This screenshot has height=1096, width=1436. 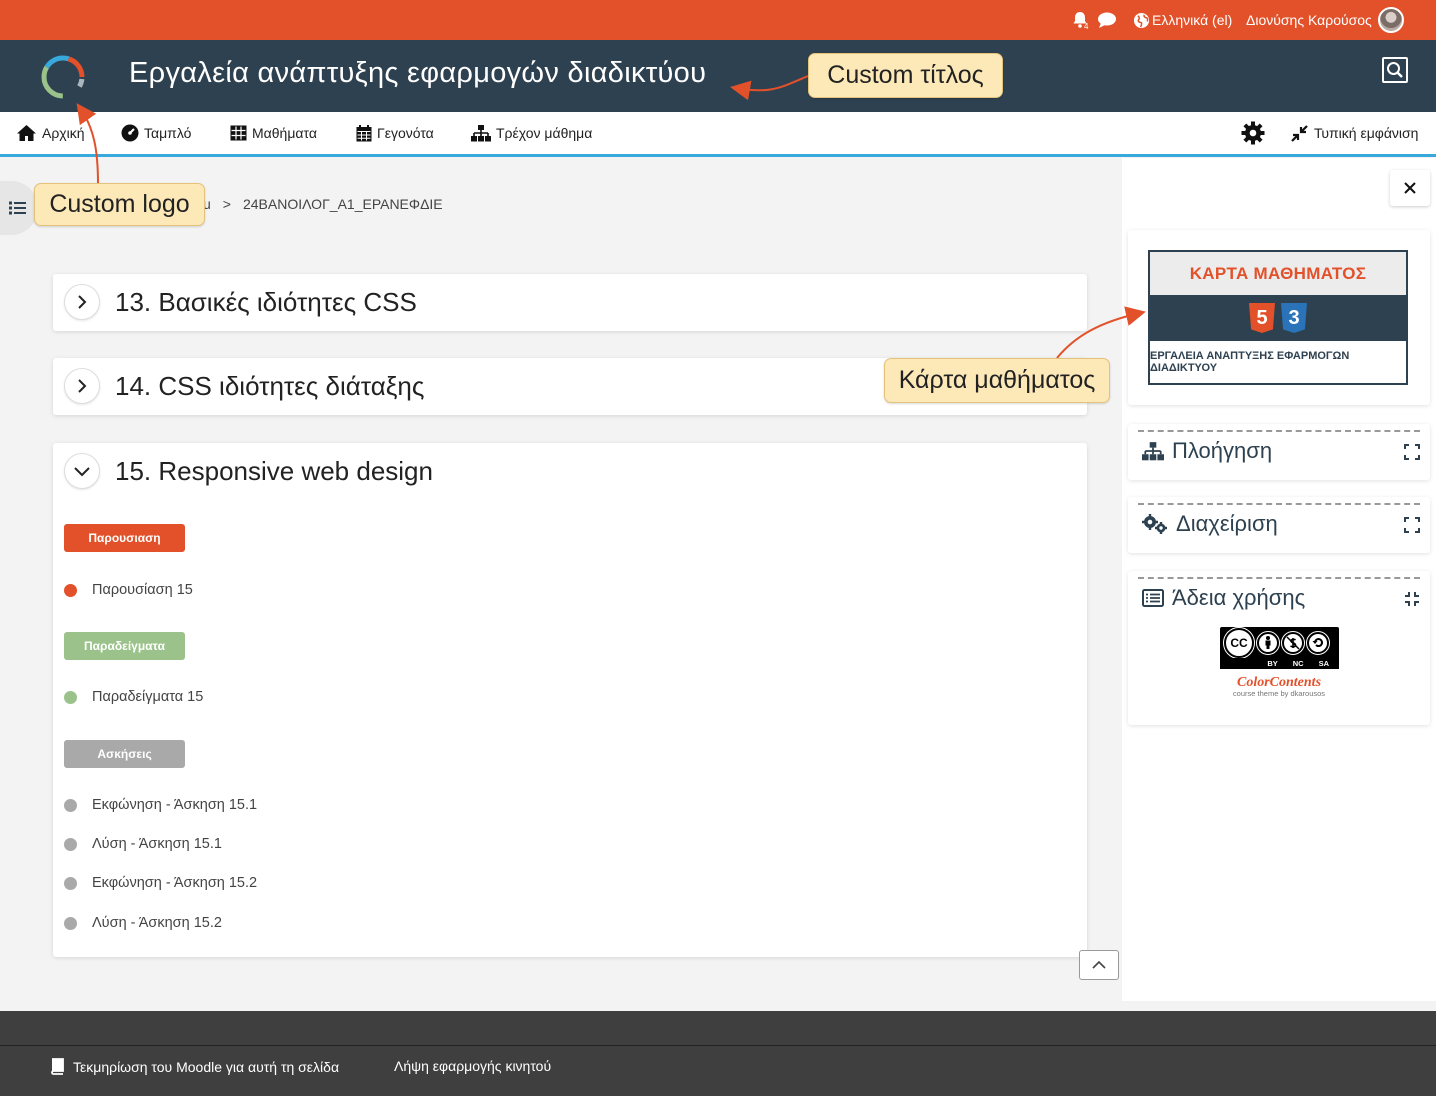 I want to click on administration-block-header: Διαχείριση, so click(x=1279, y=523).